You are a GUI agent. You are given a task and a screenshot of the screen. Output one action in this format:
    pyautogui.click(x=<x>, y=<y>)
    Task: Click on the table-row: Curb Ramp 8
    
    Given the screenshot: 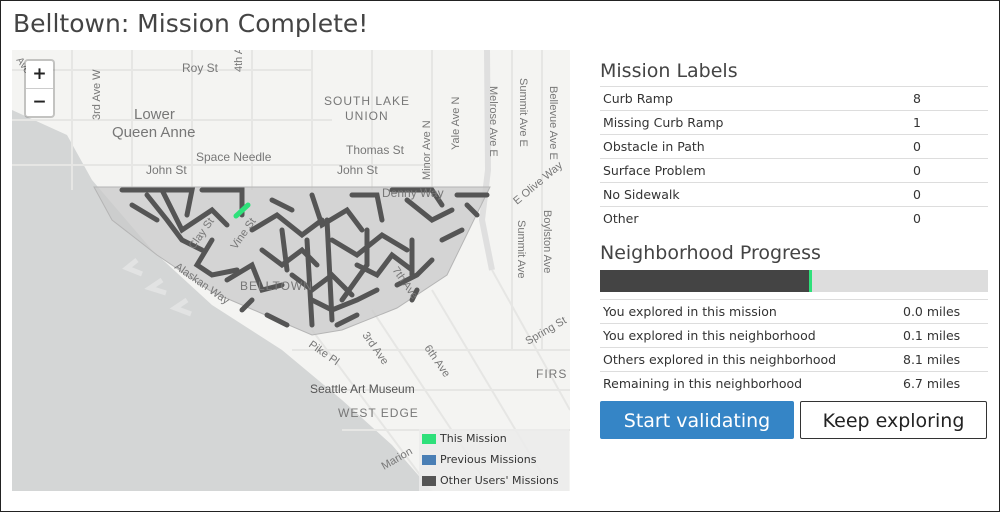 What is the action you would take?
    pyautogui.click(x=794, y=98)
    